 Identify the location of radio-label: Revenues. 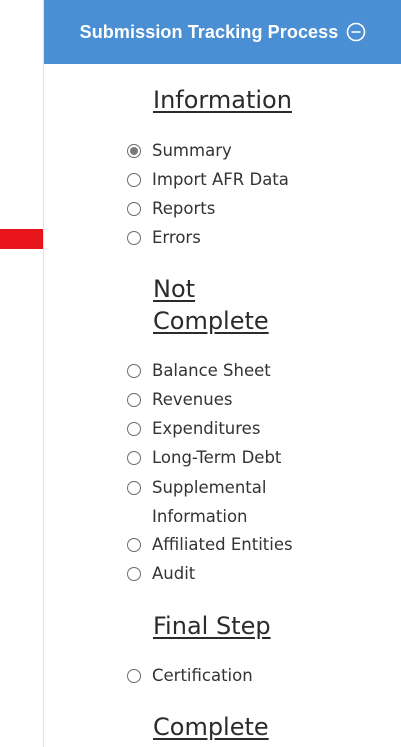
(192, 399).